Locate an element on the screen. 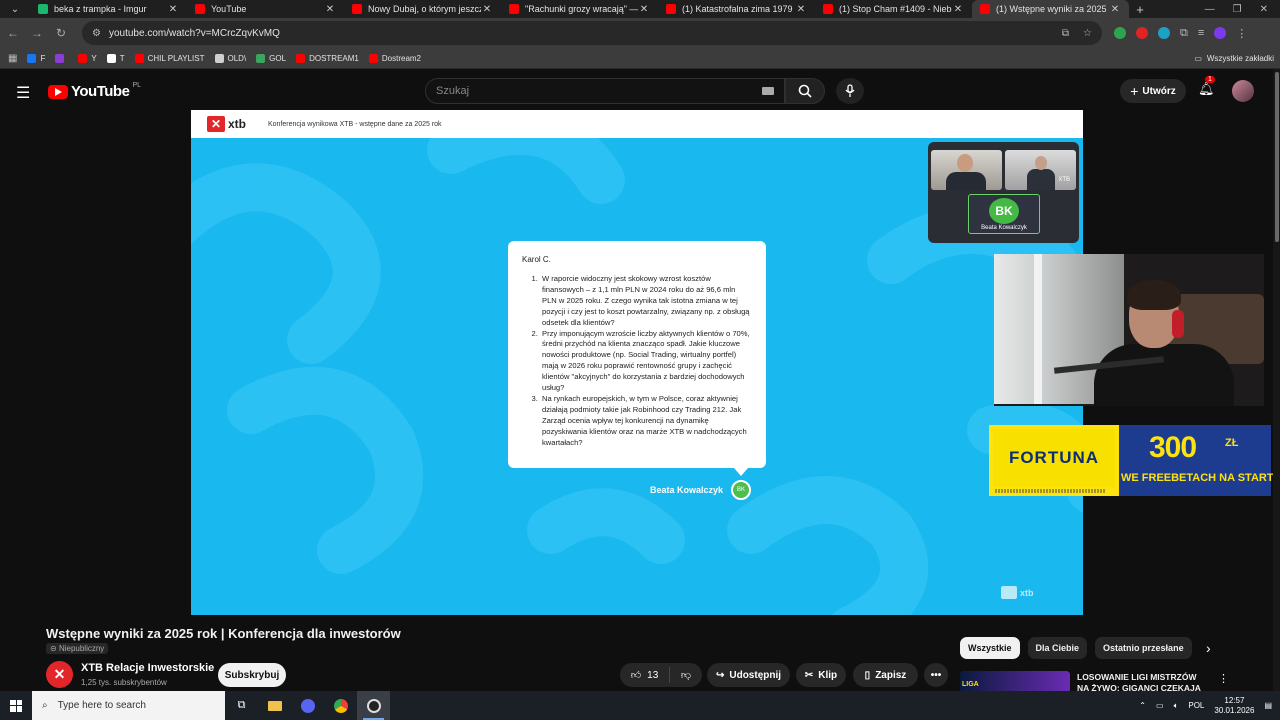 The image size is (1280, 720). file-explorer-icon is located at coordinates (274, 705).